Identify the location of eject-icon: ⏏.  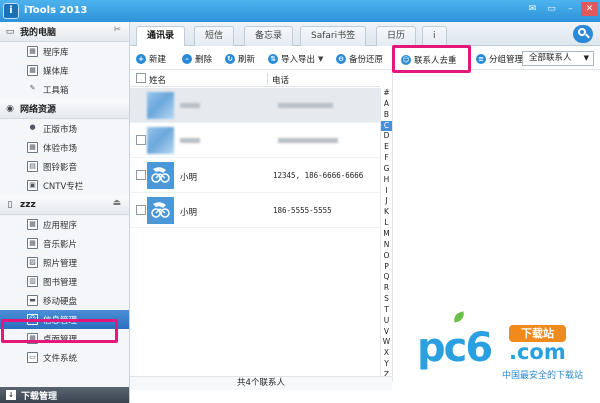
(116, 203).